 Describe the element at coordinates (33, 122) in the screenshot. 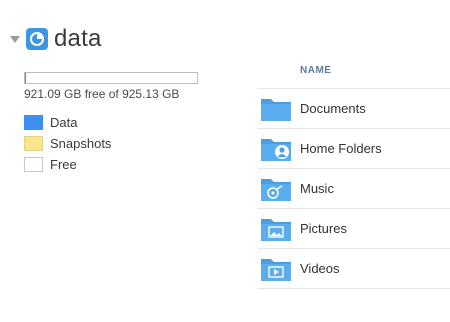

I see `legend-swatch-data` at that location.